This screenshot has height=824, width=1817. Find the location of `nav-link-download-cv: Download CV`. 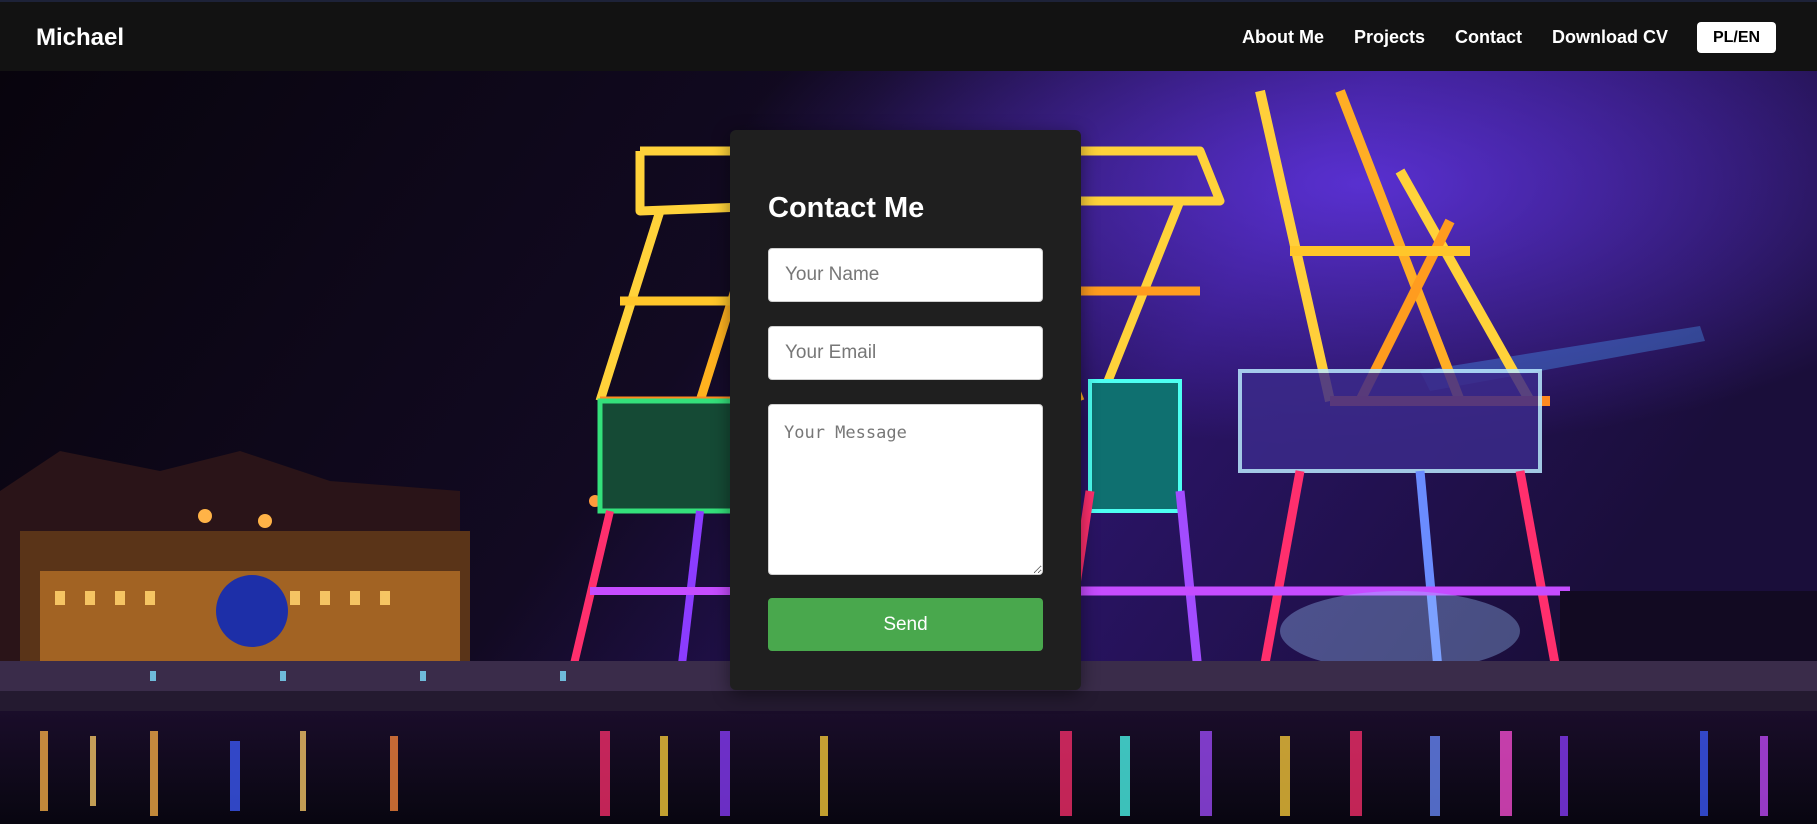

nav-link-download-cv: Download CV is located at coordinates (1610, 37).